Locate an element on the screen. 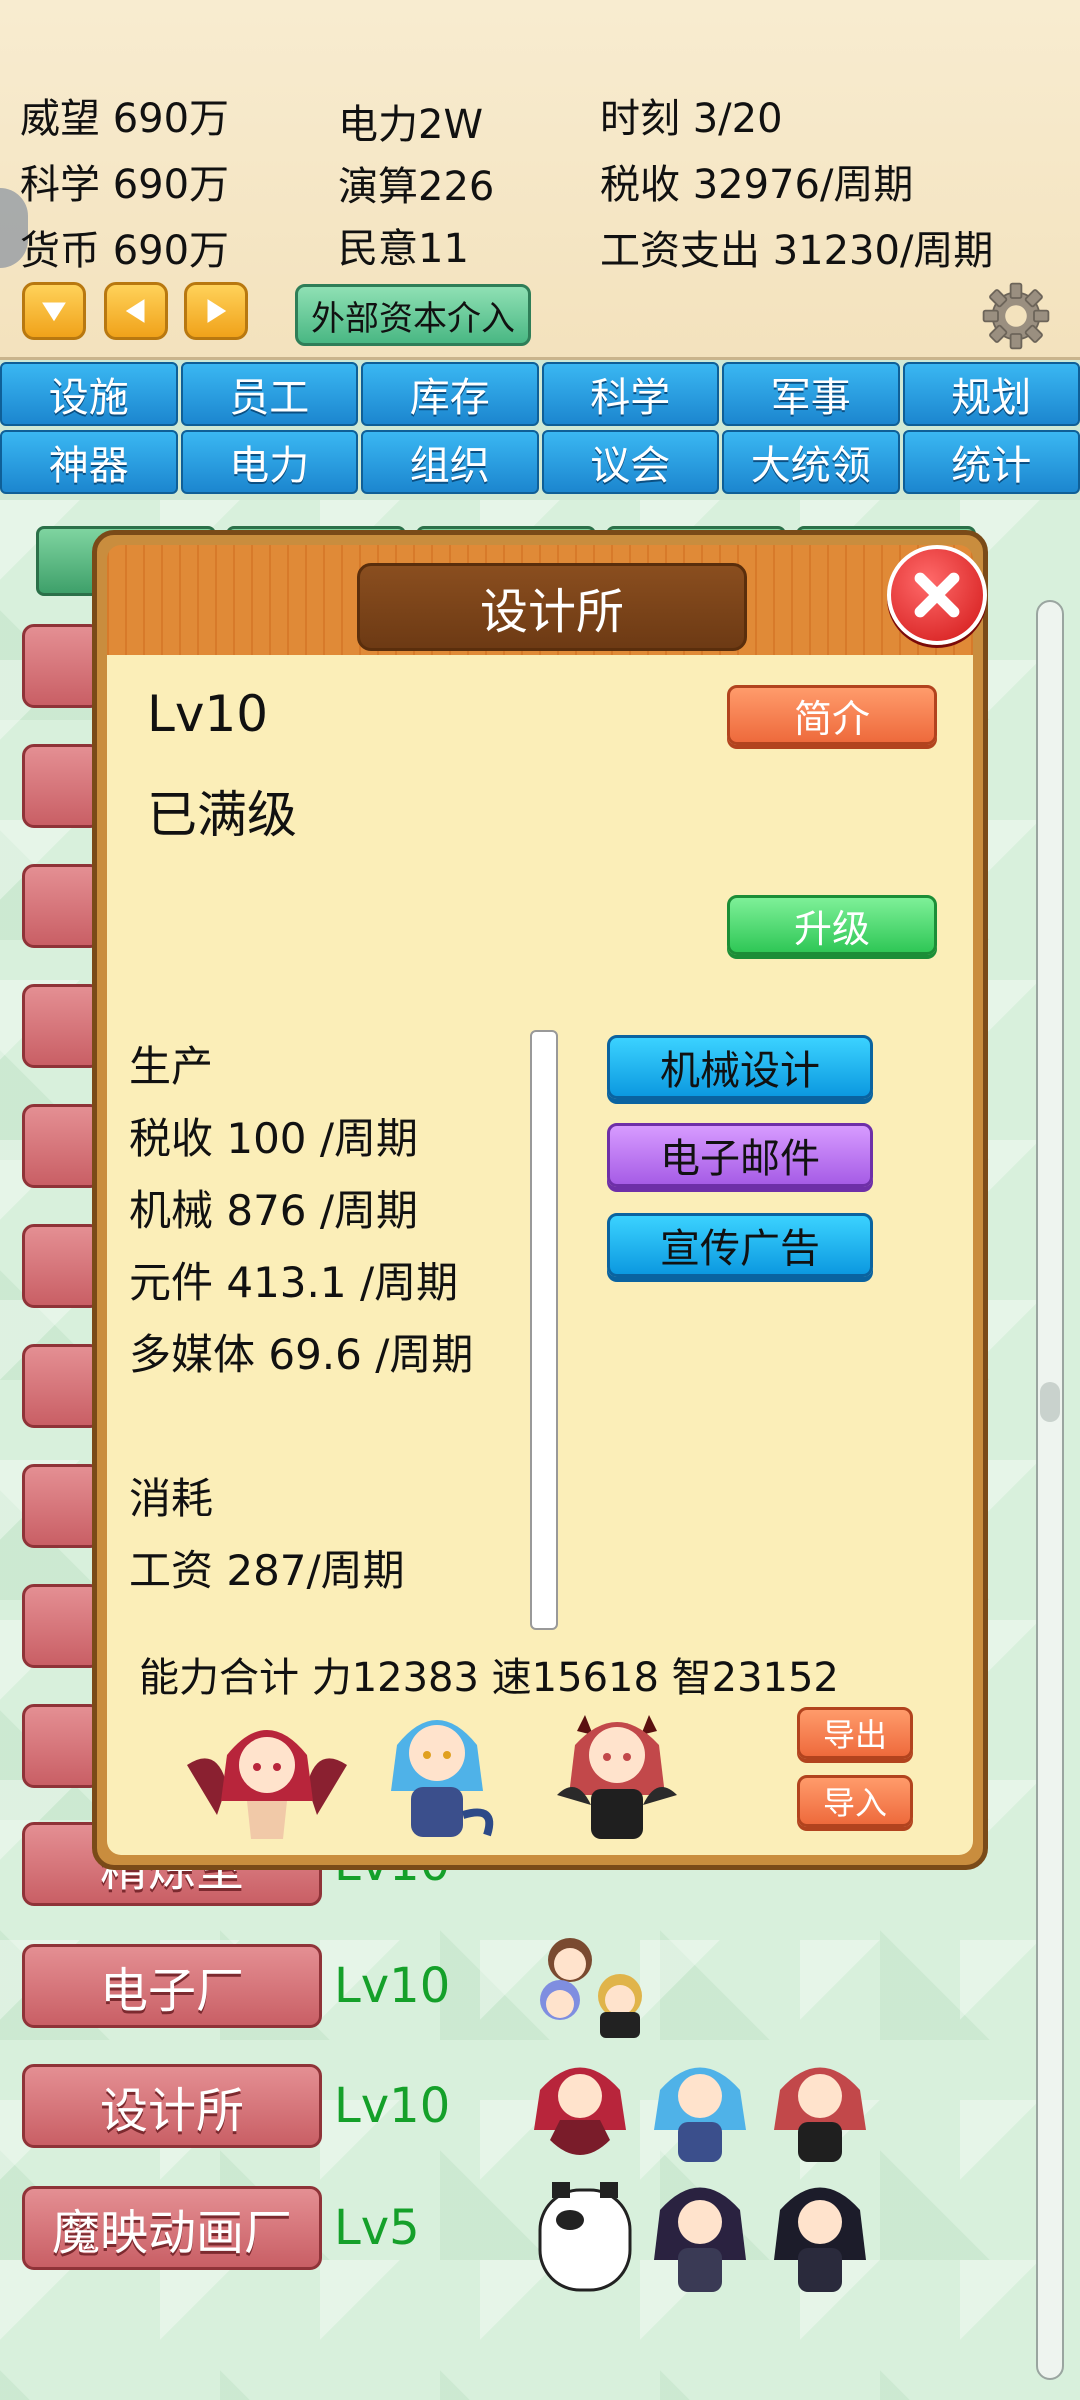 This screenshot has width=1080, height=2400. dialog-title: 设计所 is located at coordinates (552, 607).